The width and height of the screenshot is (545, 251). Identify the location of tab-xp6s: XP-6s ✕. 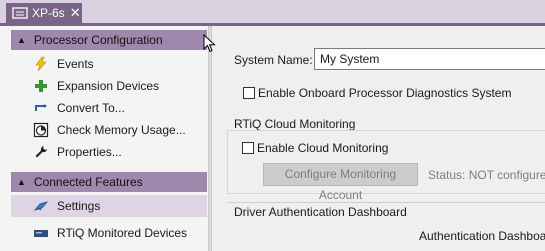
(44, 13).